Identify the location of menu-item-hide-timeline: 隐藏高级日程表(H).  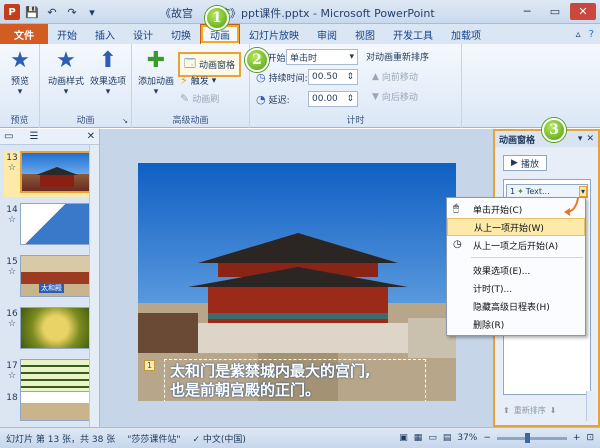
(516, 306).